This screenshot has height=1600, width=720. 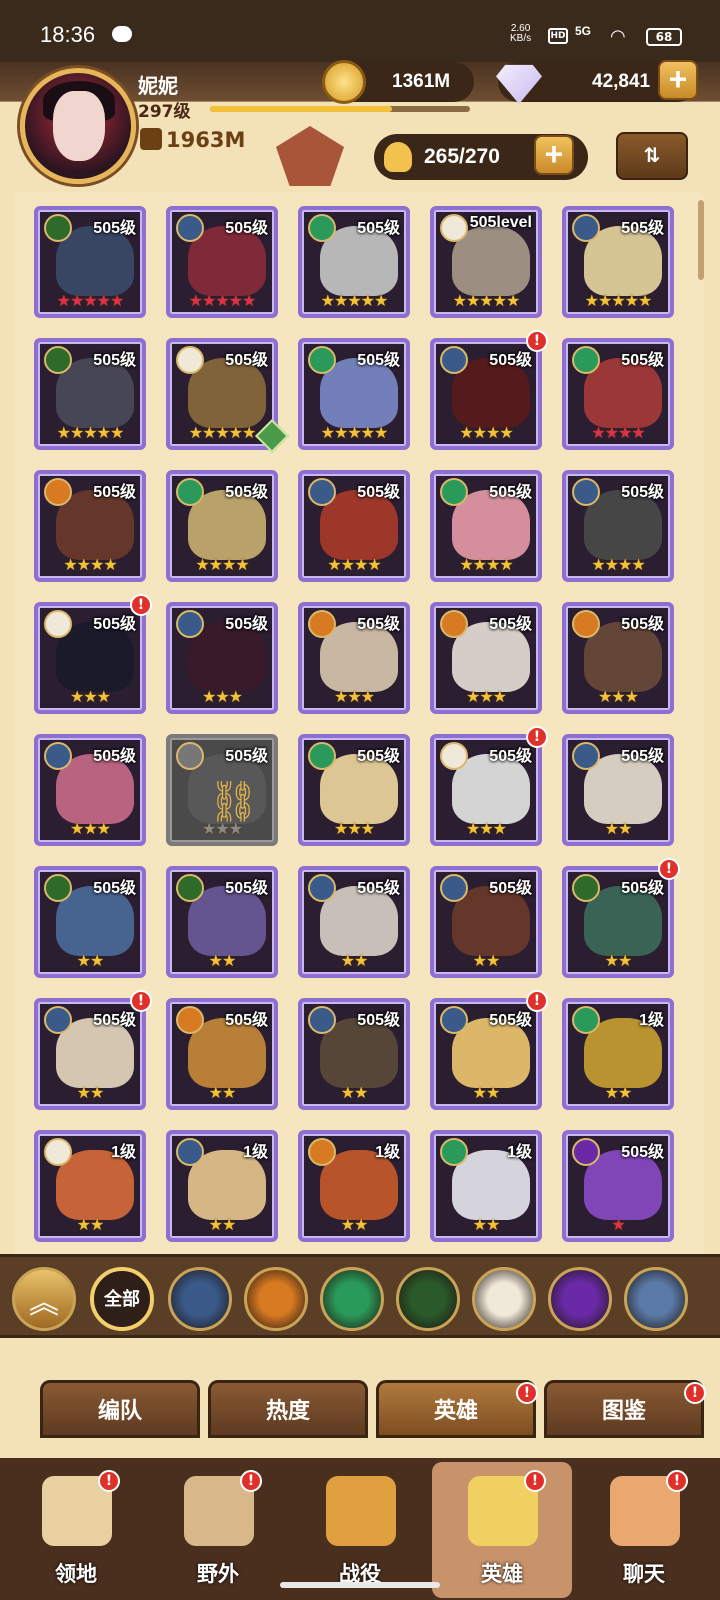 What do you see at coordinates (652, 156) in the screenshot?
I see `sort-button: ⇅` at bounding box center [652, 156].